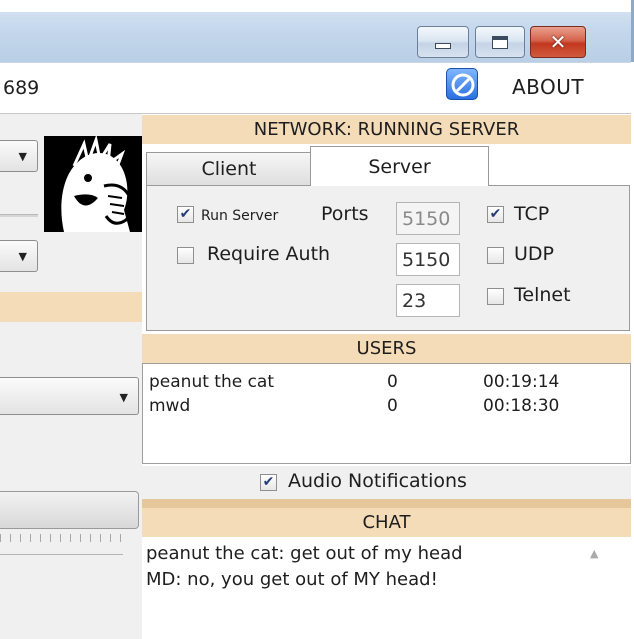  I want to click on minimize-icon, so click(443, 46).